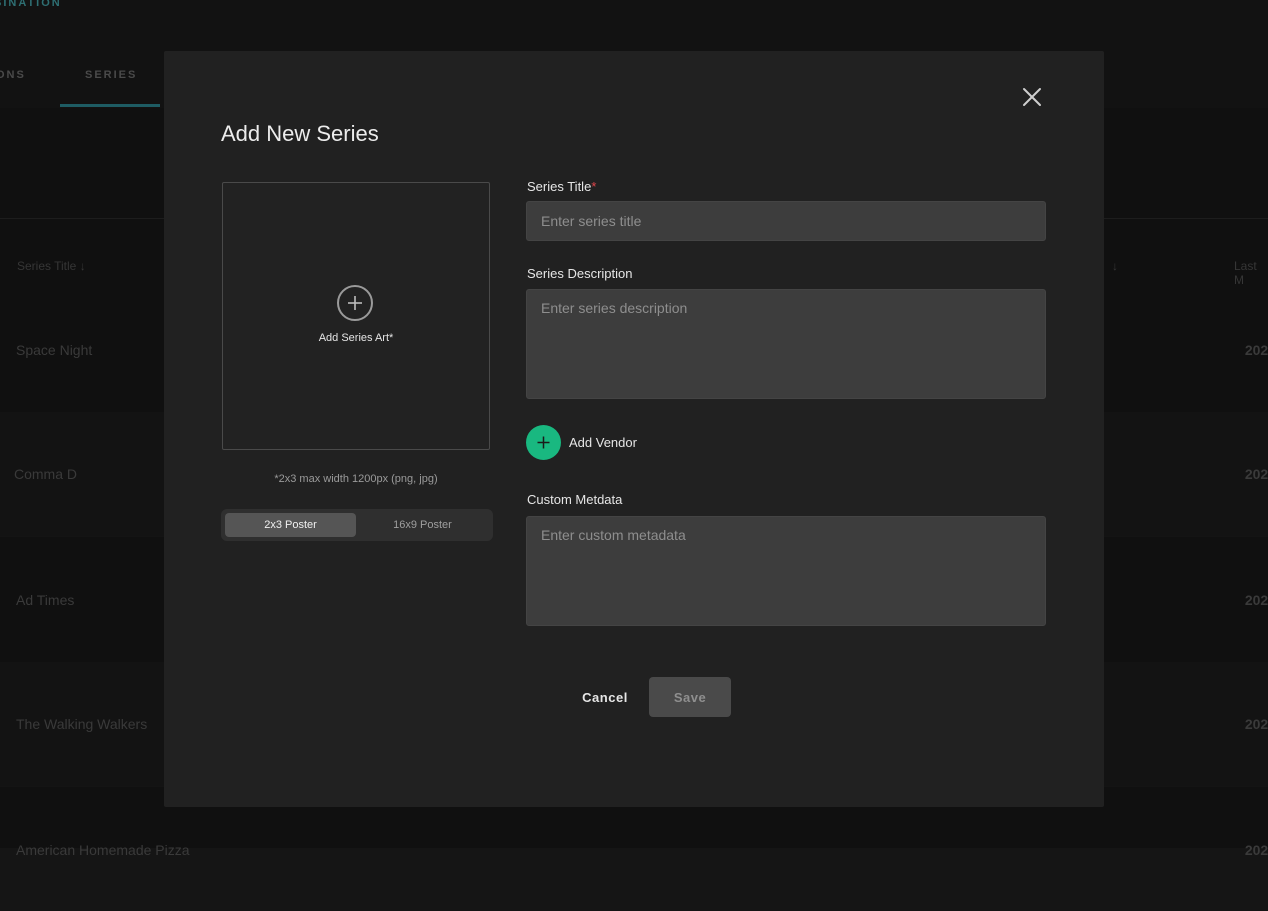 The image size is (1268, 911). I want to click on row-title: American Homemade Pizza, so click(103, 850).